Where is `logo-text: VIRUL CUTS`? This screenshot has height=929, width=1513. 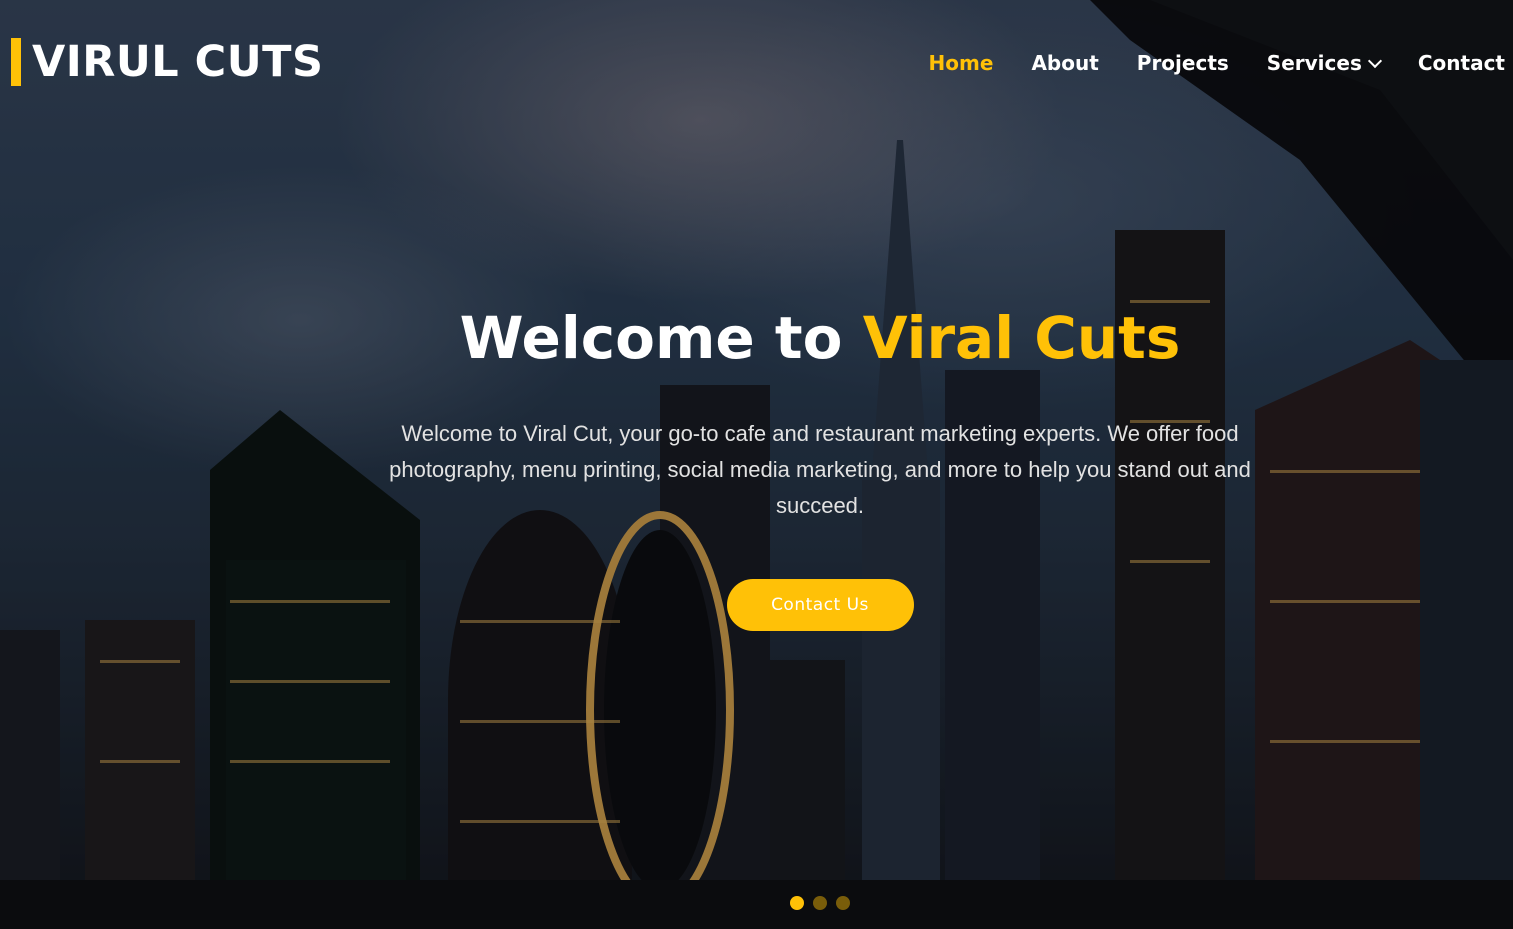 logo-text: VIRUL CUTS is located at coordinates (178, 62).